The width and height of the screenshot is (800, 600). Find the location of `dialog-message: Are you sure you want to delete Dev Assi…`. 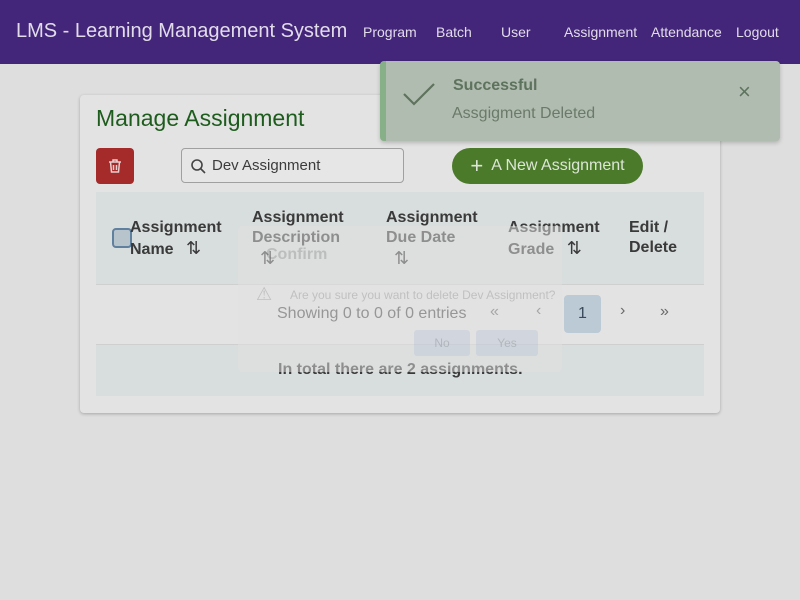

dialog-message: Are you sure you want to delete Dev Assi… is located at coordinates (423, 295).